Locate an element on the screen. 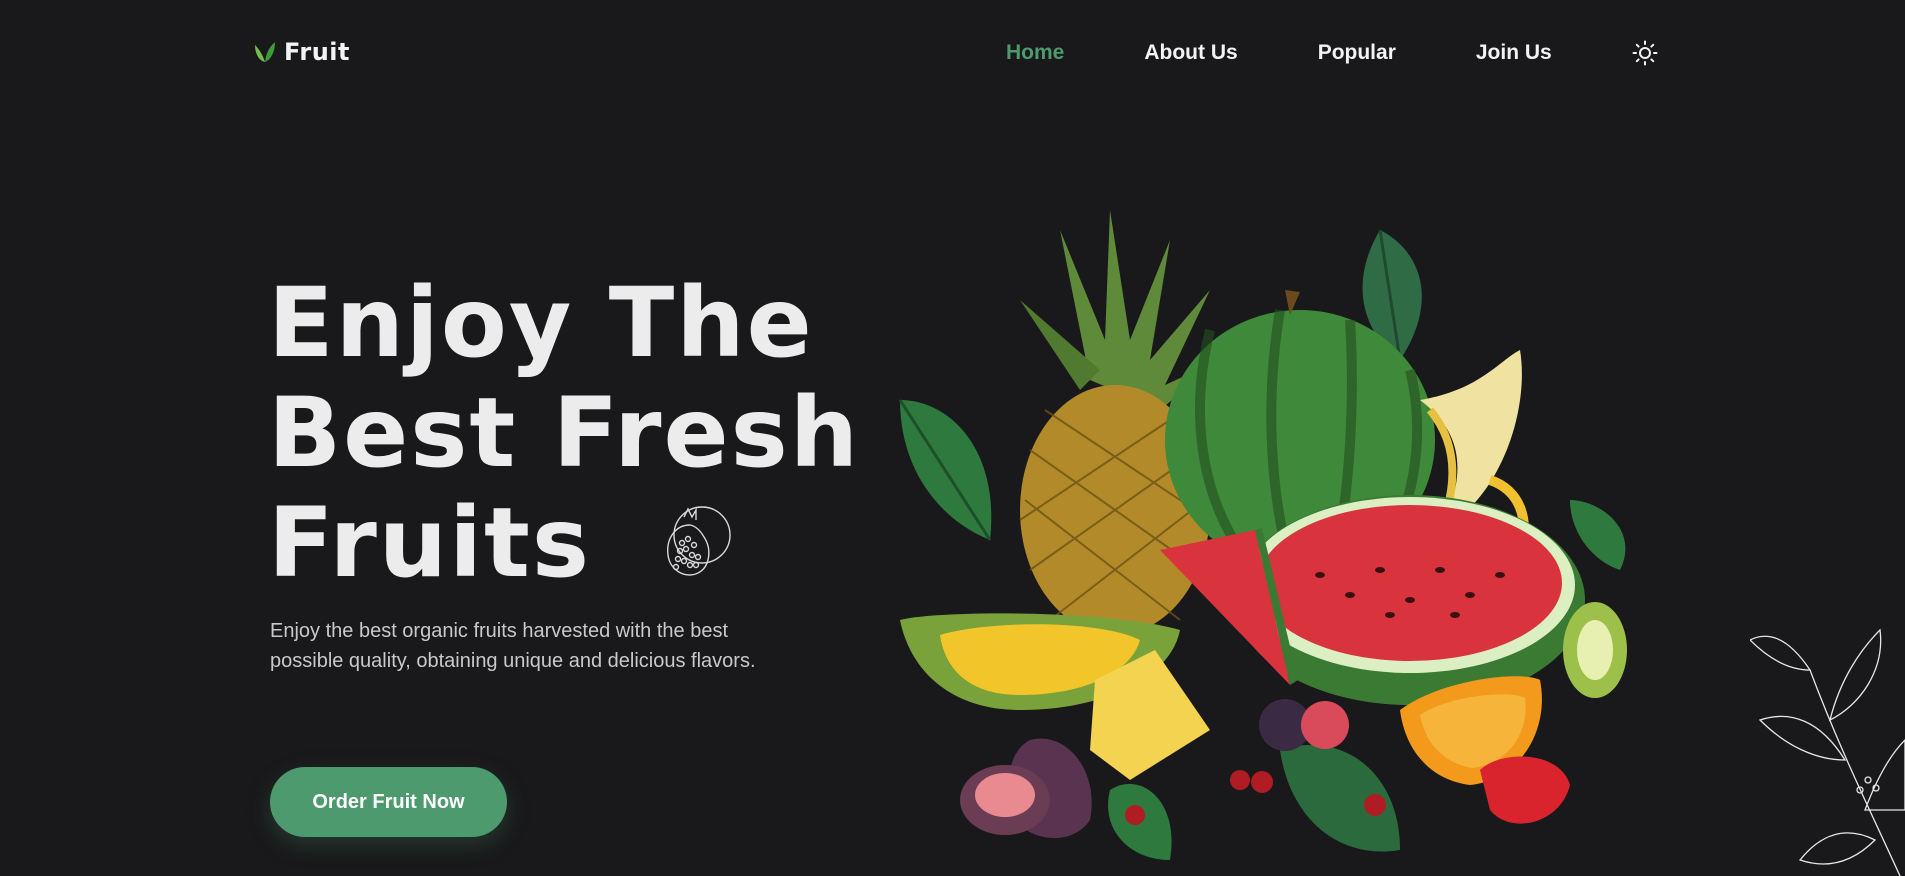 This screenshot has width=1905, height=876. leaf-line-art-decoration is located at coordinates (1827, 752).